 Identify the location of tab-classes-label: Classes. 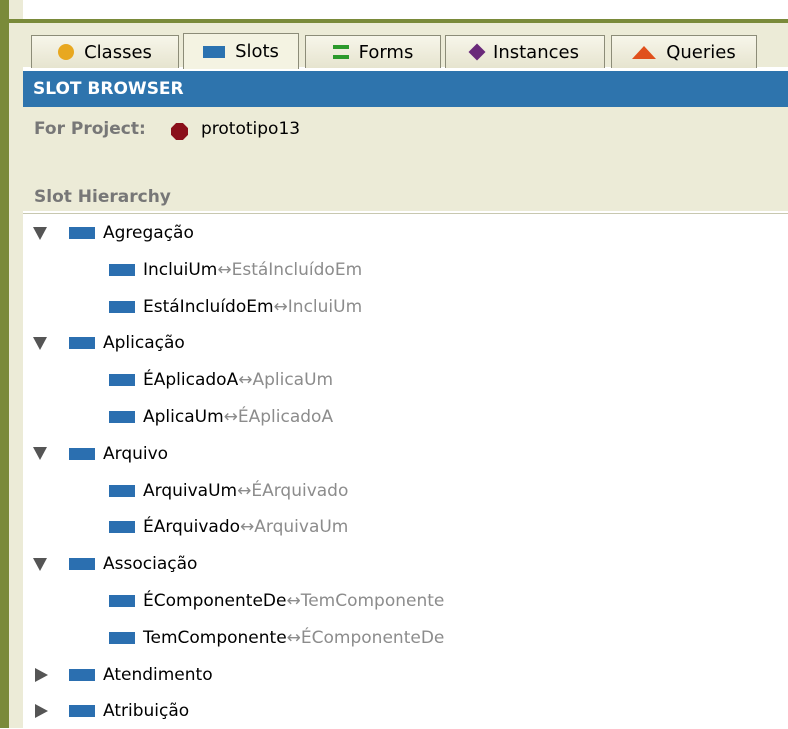
(118, 52).